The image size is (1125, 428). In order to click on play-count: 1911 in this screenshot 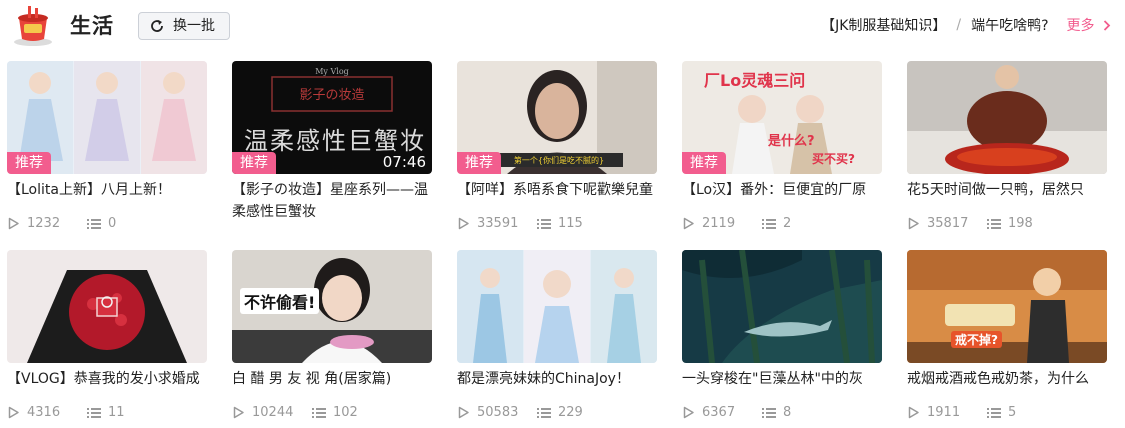, I will do `click(944, 412)`.